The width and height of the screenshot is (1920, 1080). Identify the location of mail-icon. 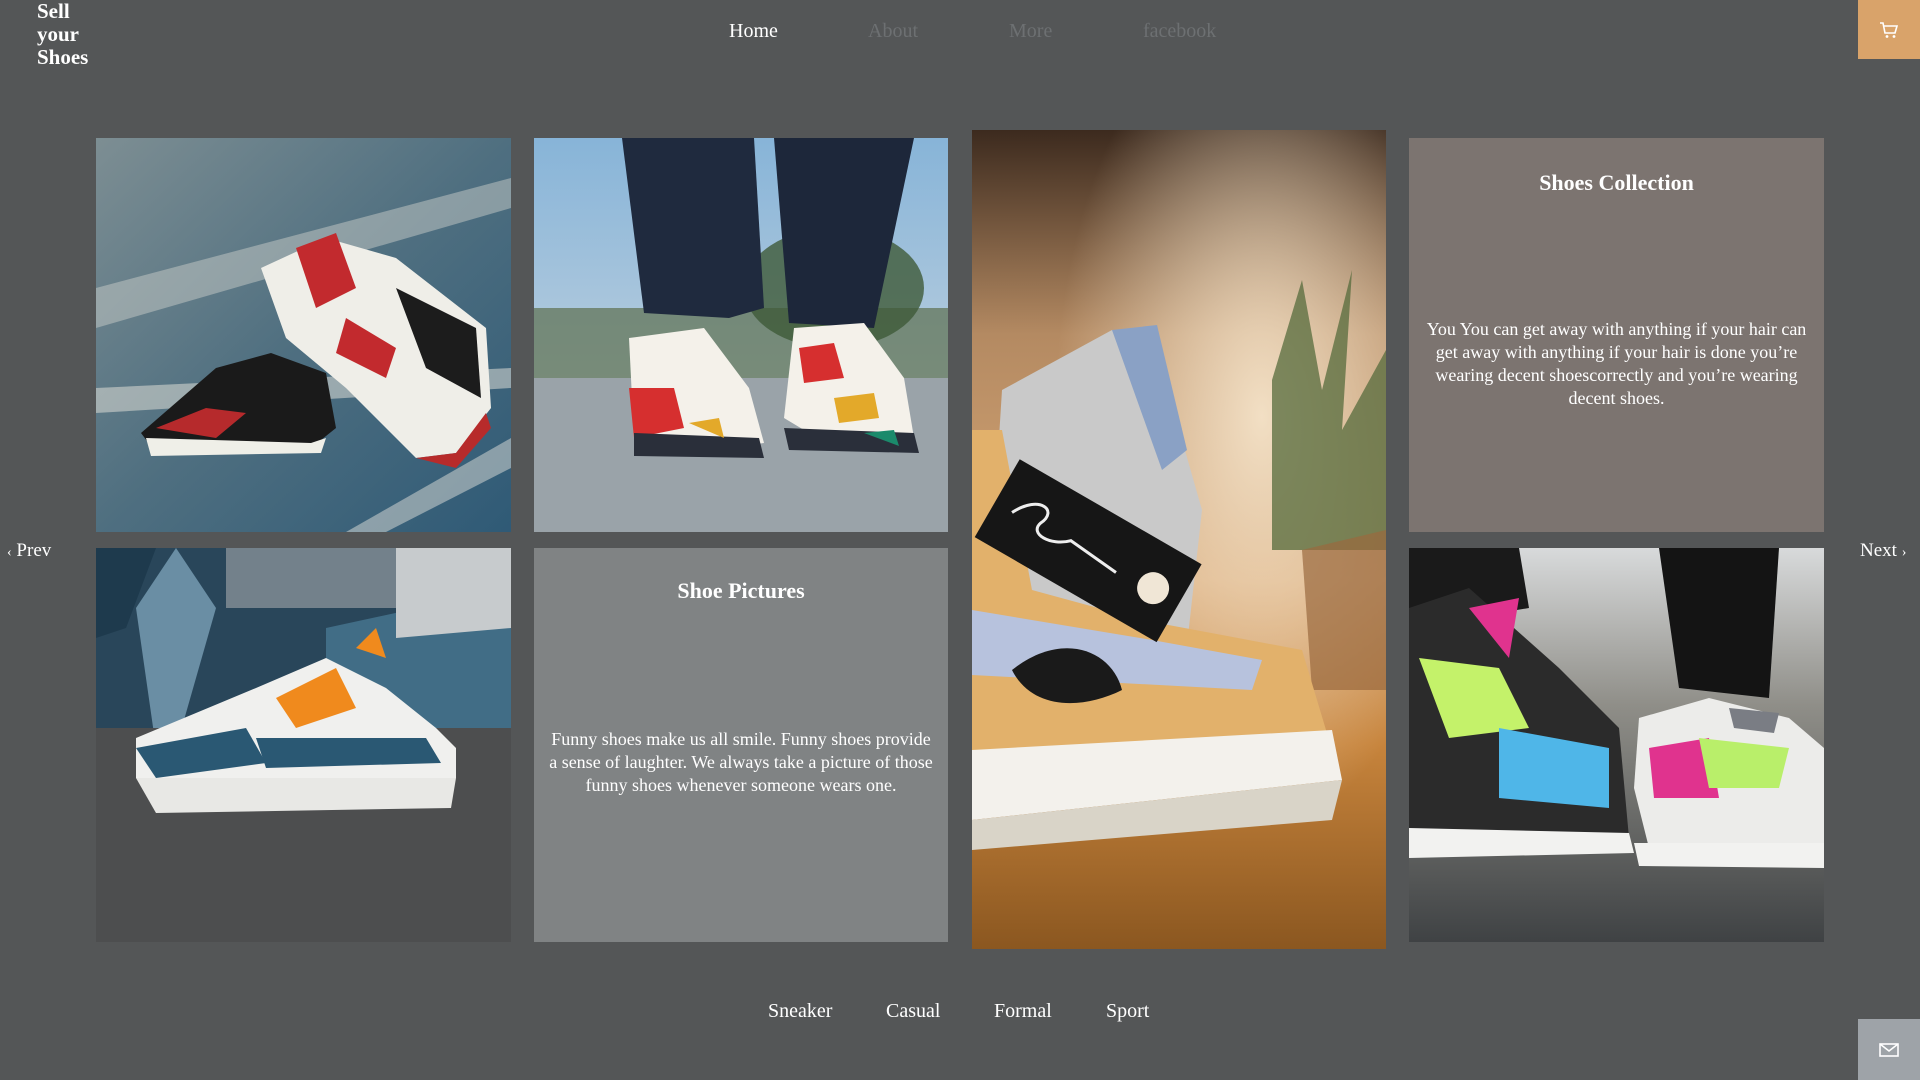
(1889, 1049).